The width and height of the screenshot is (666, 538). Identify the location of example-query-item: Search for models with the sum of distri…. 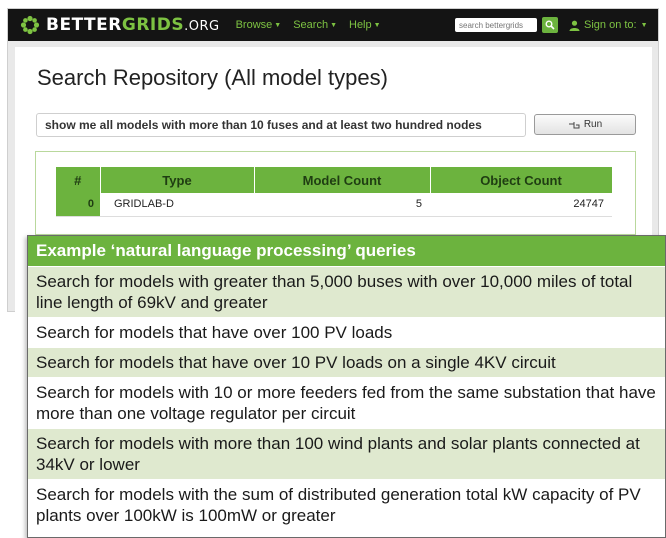
(346, 504).